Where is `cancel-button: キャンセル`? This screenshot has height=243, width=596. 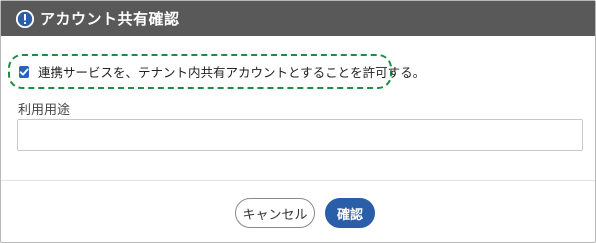 cancel-button: キャンセル is located at coordinates (275, 213).